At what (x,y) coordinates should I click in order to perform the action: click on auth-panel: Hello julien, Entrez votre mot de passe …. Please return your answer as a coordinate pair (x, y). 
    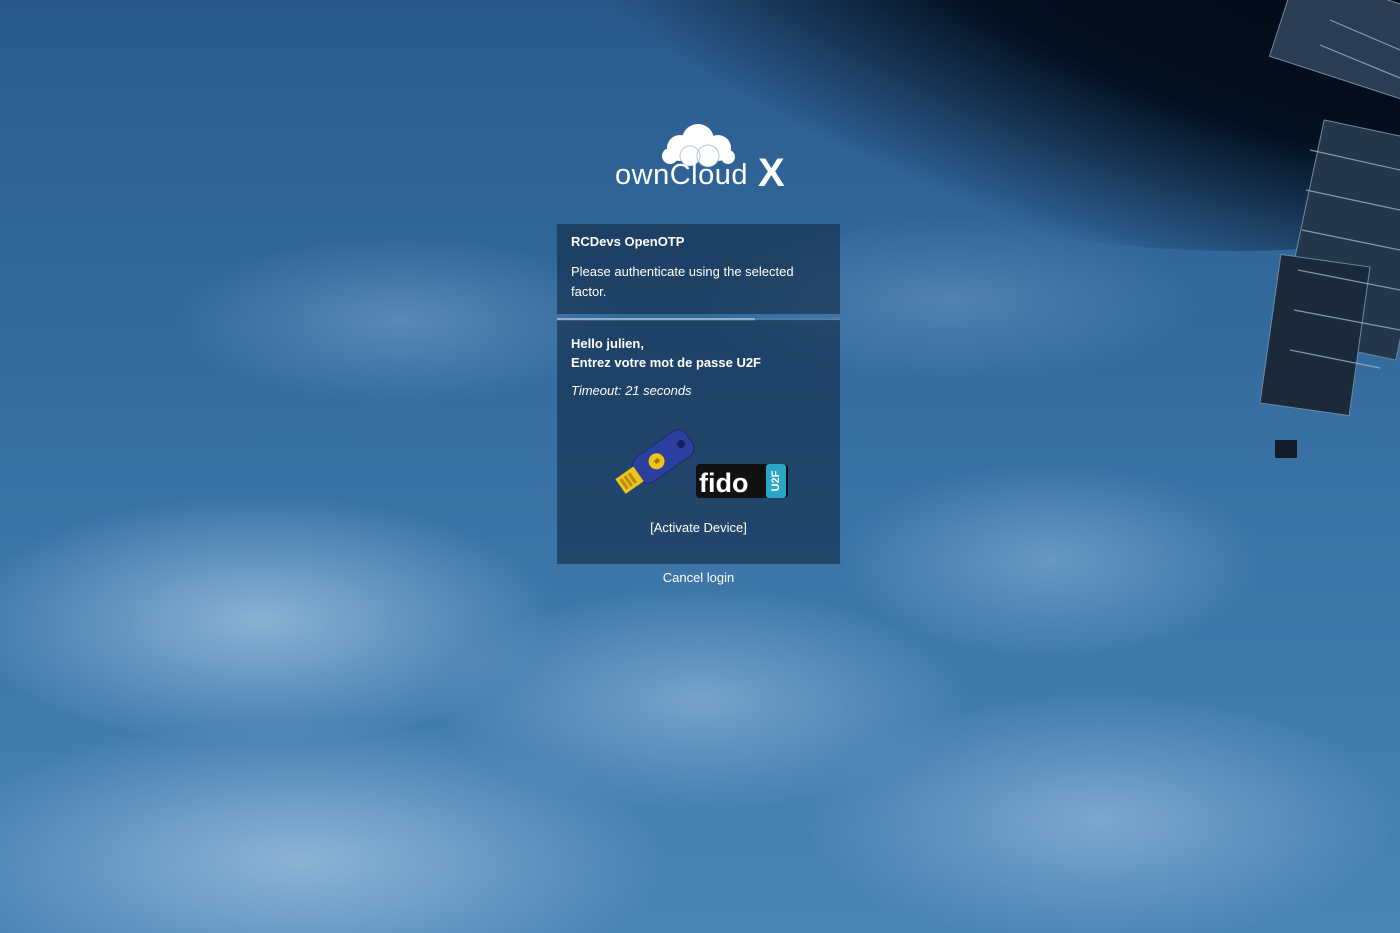
    Looking at the image, I should click on (698, 442).